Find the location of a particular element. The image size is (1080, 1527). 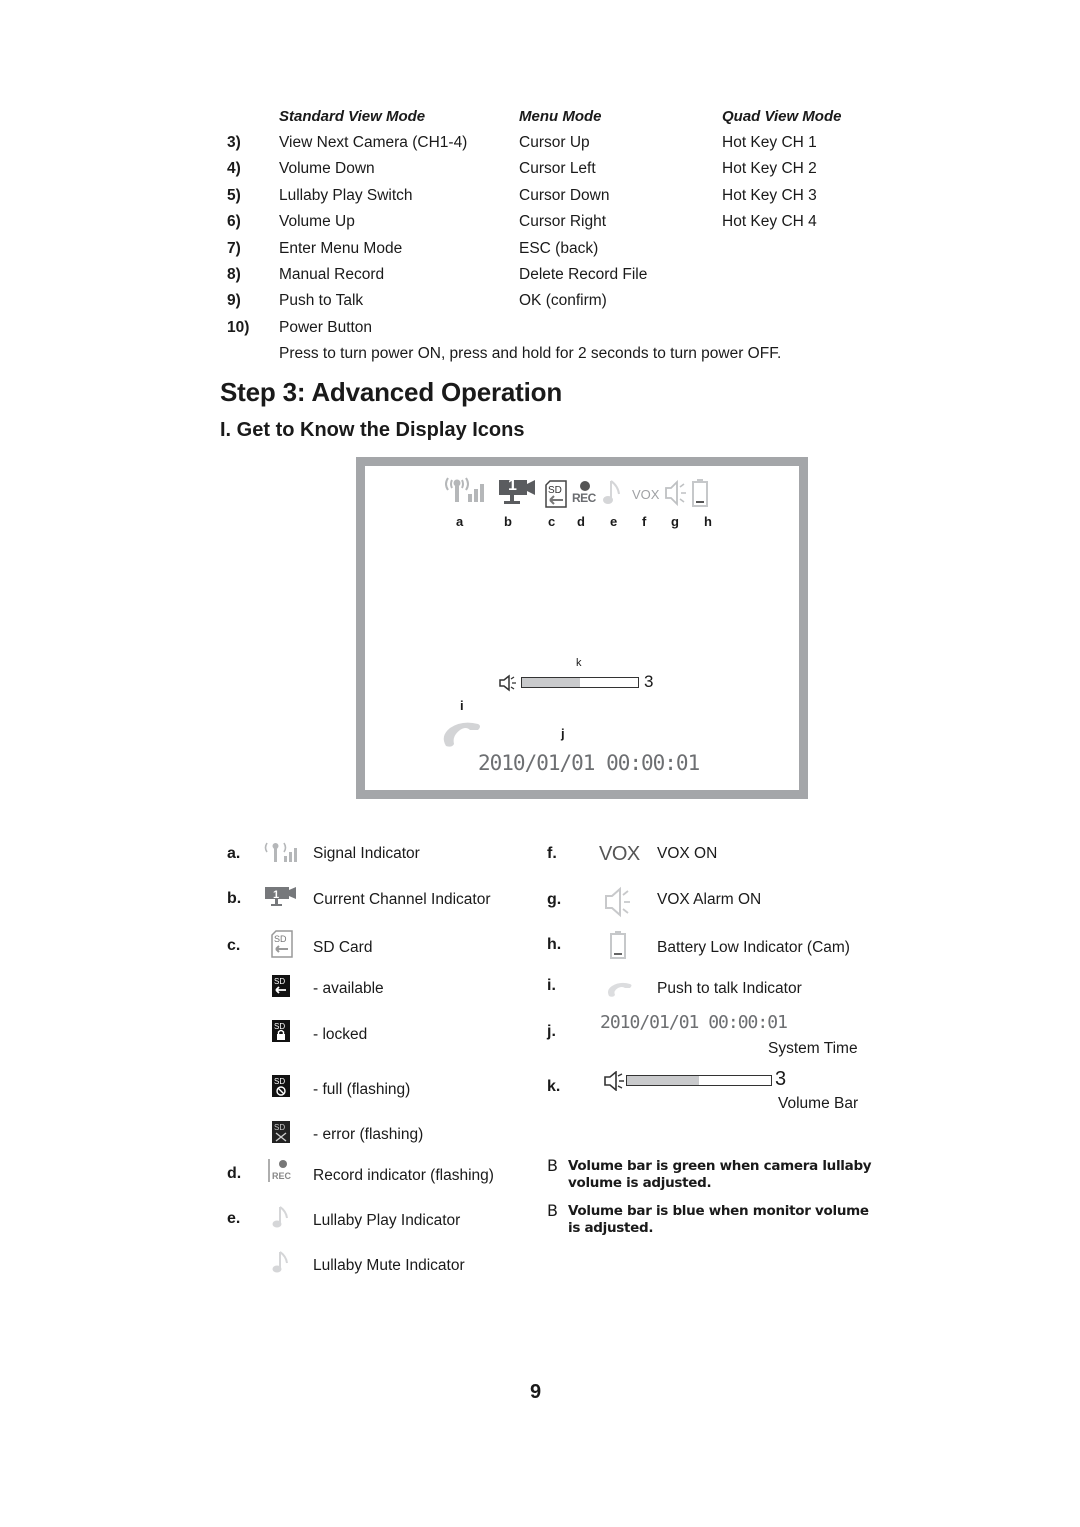

icon-label-i: i is located at coordinates (462, 705).